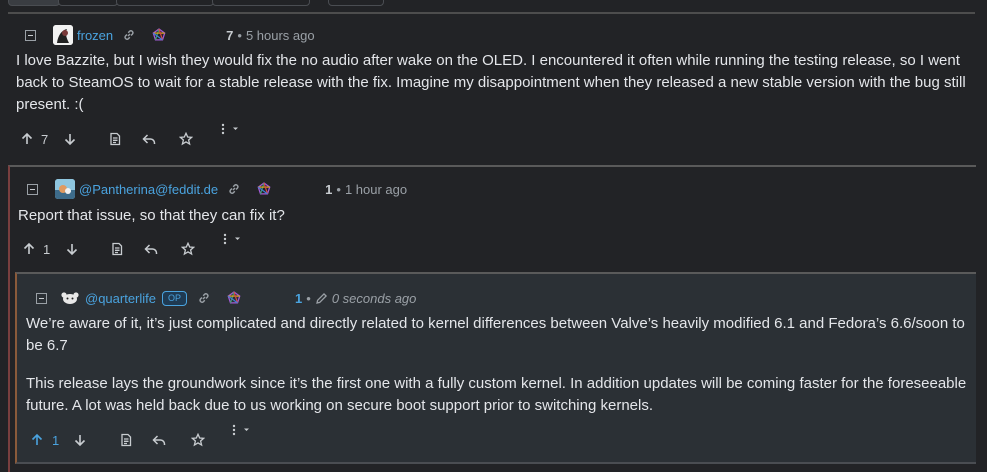  I want to click on view-tab, so click(356, 3).